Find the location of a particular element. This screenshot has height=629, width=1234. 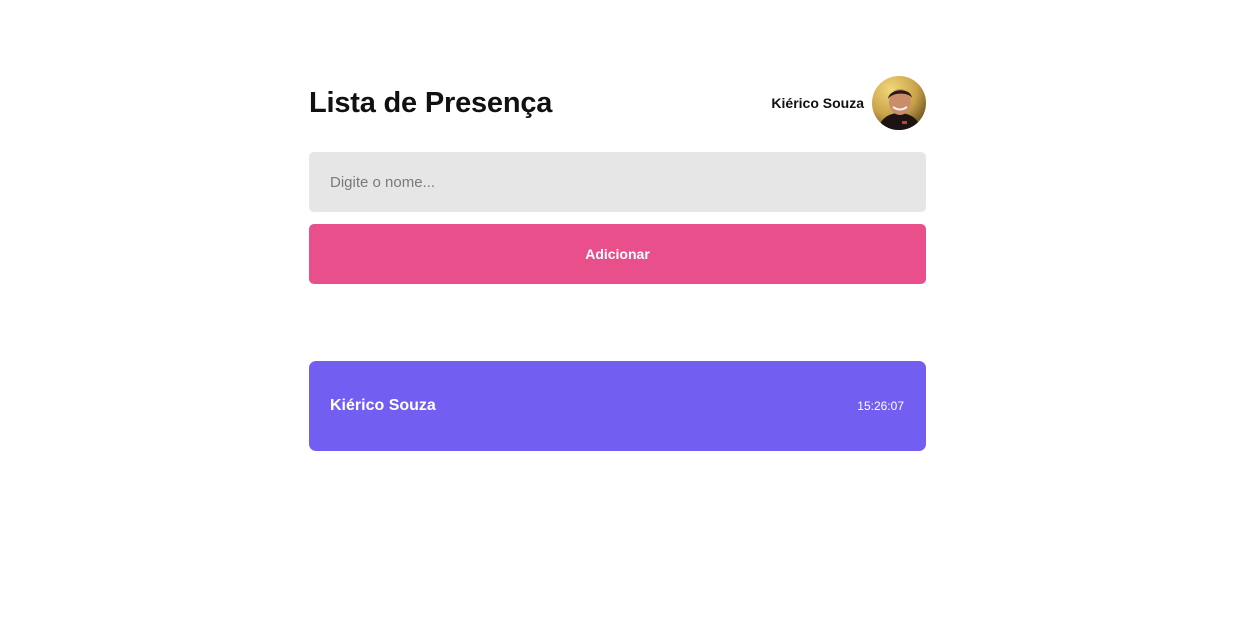

attendance-card: Kiérico Souza 15:26:07 is located at coordinates (617, 406).